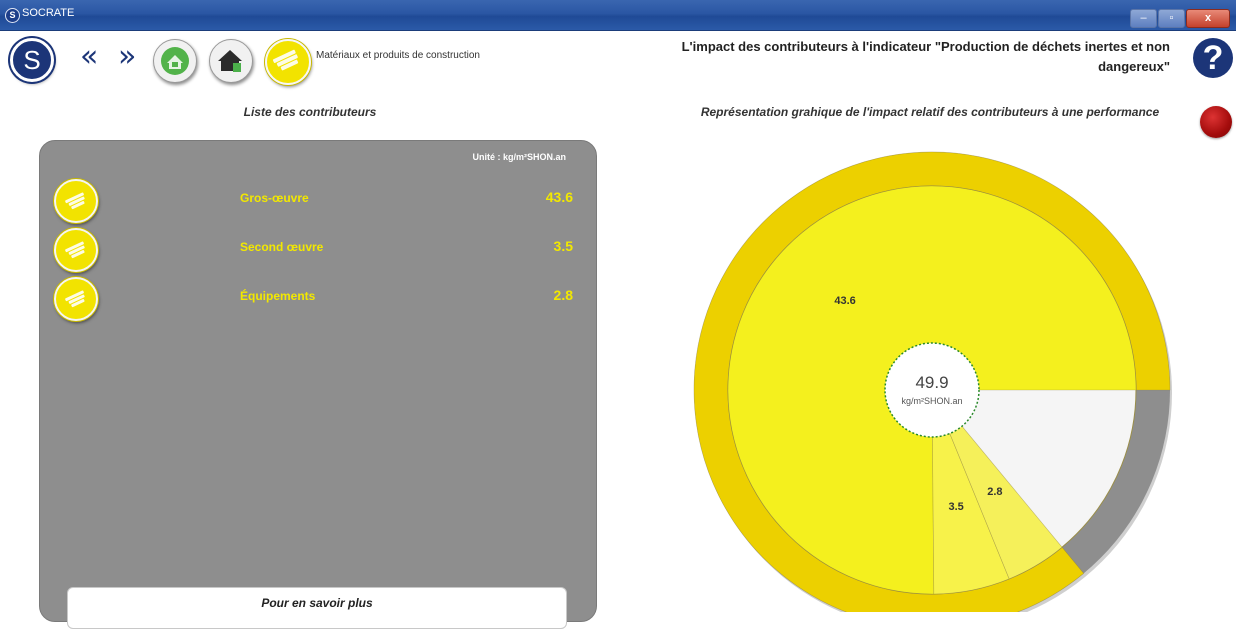  What do you see at coordinates (931, 401) in the screenshot?
I see `center-unit: kg/m²SHON.an` at bounding box center [931, 401].